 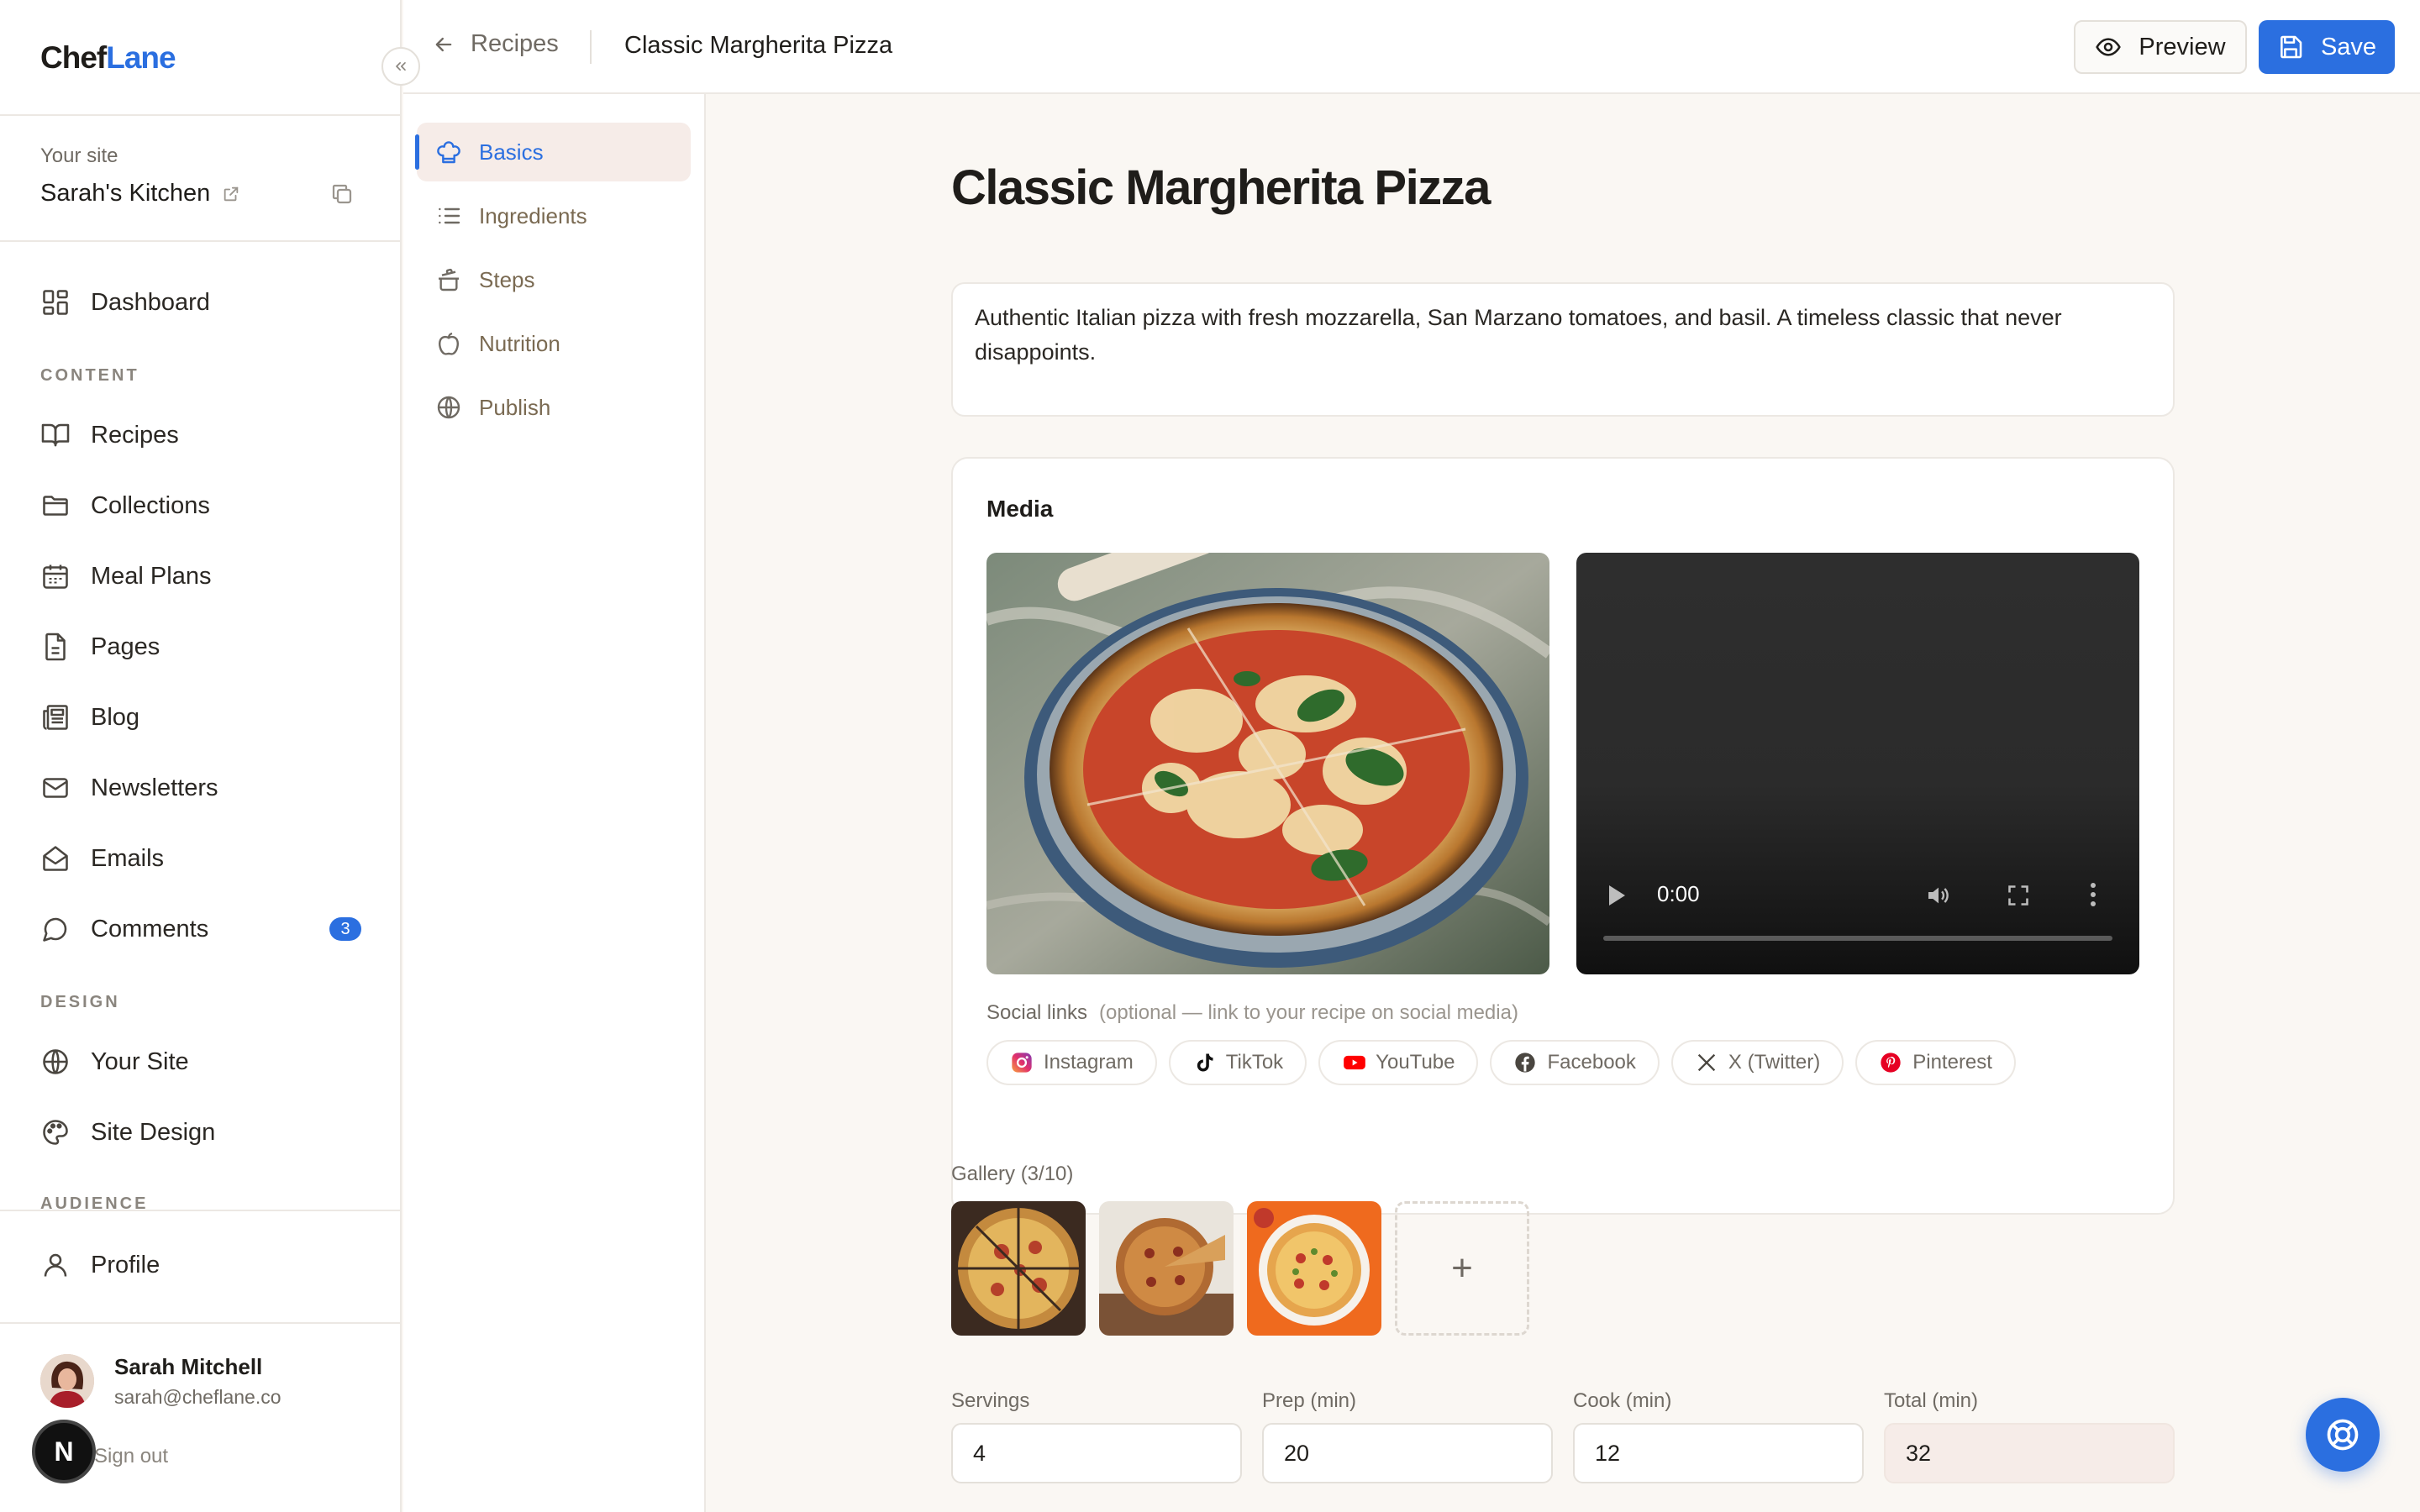 I want to click on section-tab-steps: Steps, so click(x=554, y=279).